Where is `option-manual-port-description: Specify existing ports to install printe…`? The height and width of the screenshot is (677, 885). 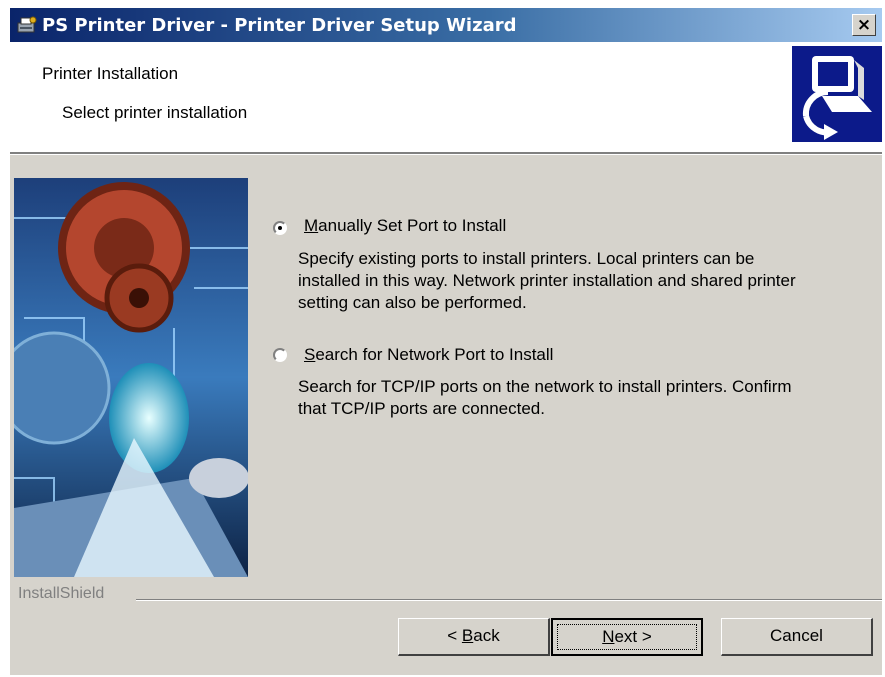
option-manual-port-description: Specify existing ports to install printe… is located at coordinates (547, 280).